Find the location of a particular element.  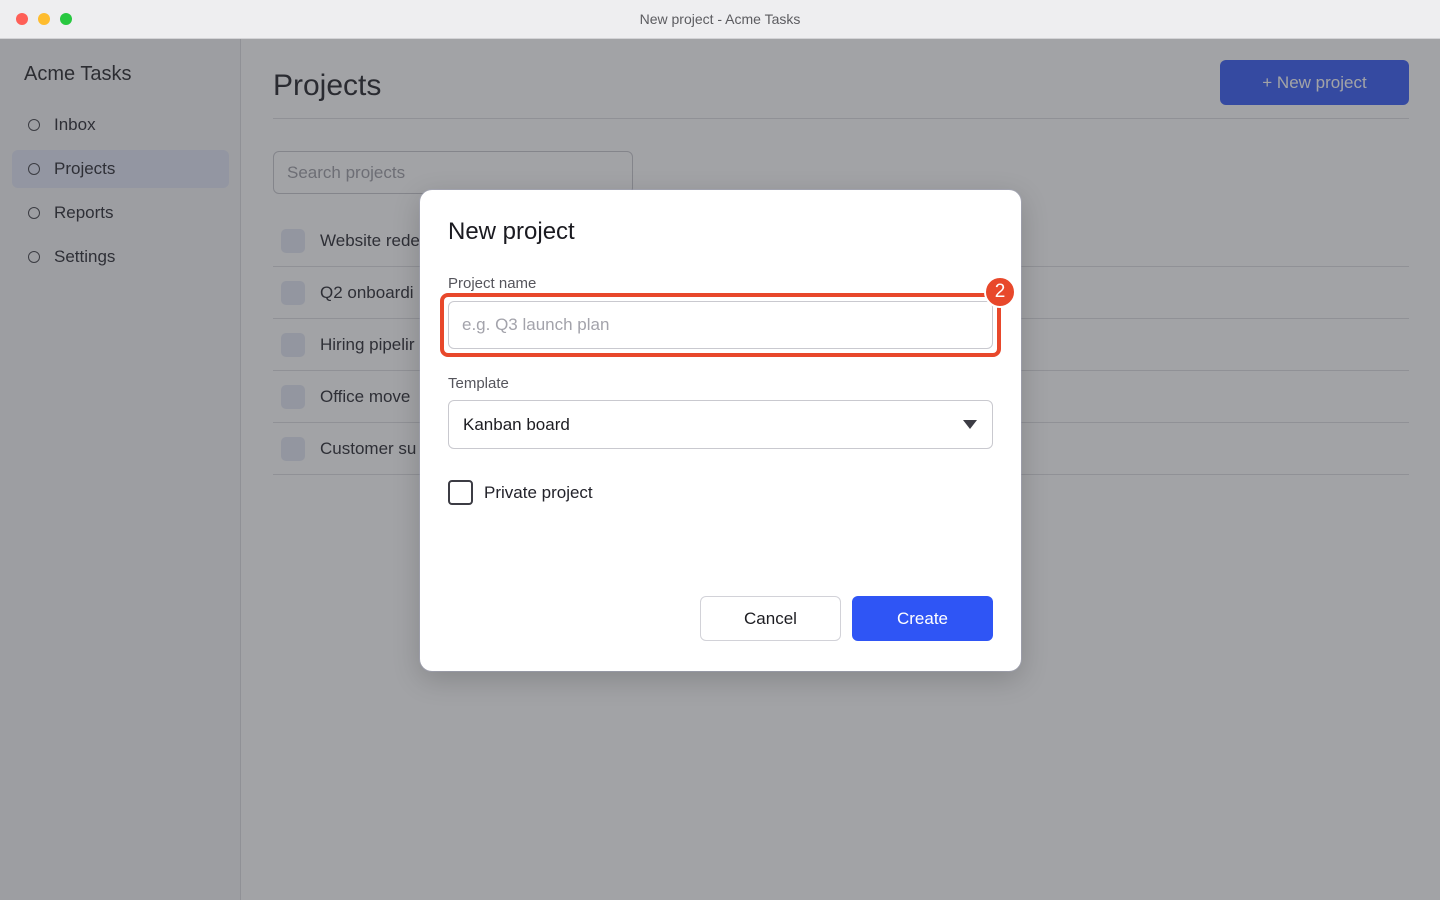

project-name-label: Project name is located at coordinates (492, 283).